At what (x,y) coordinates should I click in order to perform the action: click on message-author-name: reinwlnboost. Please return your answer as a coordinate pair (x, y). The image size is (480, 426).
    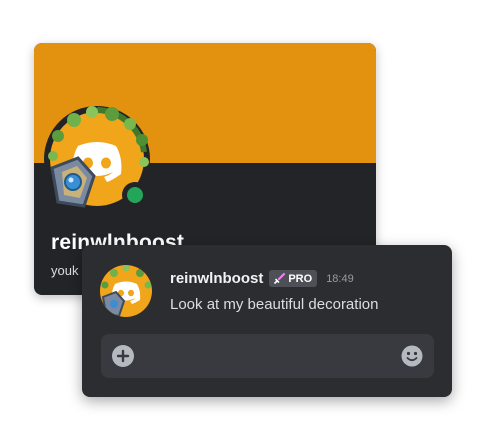
    Looking at the image, I should click on (216, 278).